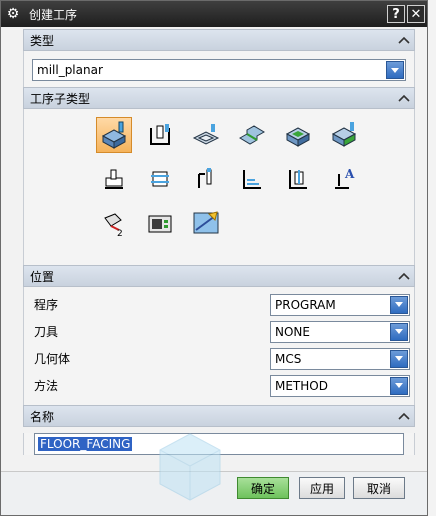 Image resolution: width=436 pixels, height=516 pixels. What do you see at coordinates (252, 179) in the screenshot?
I see `finish-floor-icon` at bounding box center [252, 179].